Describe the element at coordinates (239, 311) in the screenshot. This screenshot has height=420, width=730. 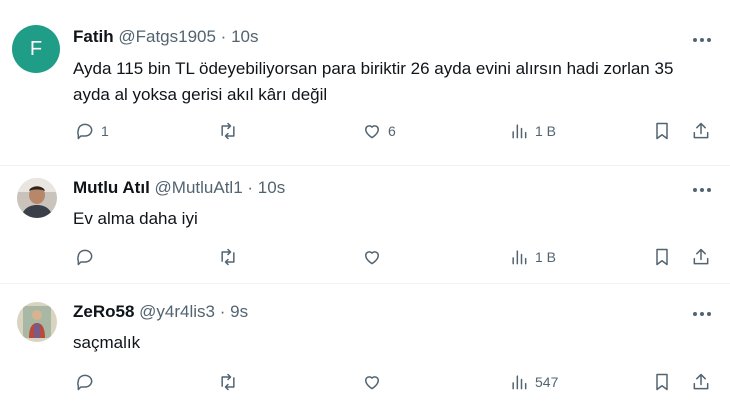
I see `timestamp: 9s` at that location.